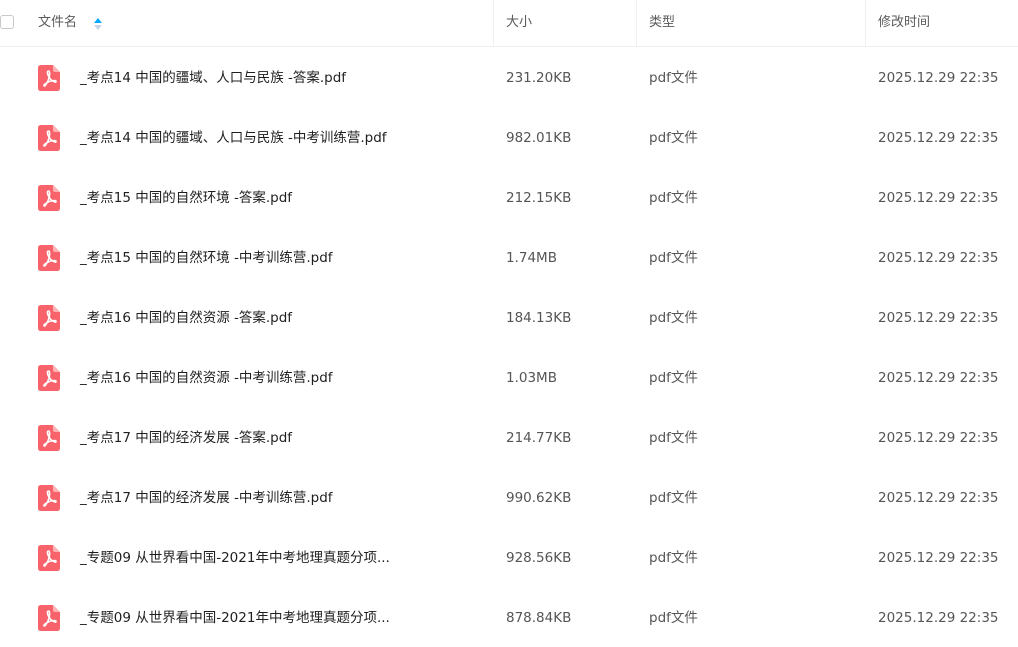 The image size is (1018, 647). I want to click on file-size: 1.03MB, so click(531, 378).